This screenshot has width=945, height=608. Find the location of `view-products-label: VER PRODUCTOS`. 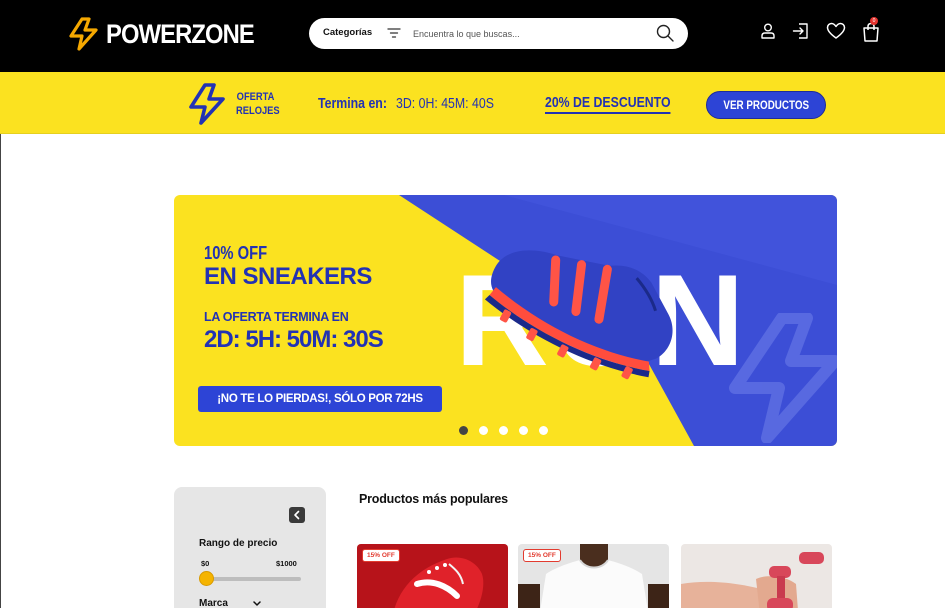

view-products-label: VER PRODUCTOS is located at coordinates (766, 105).